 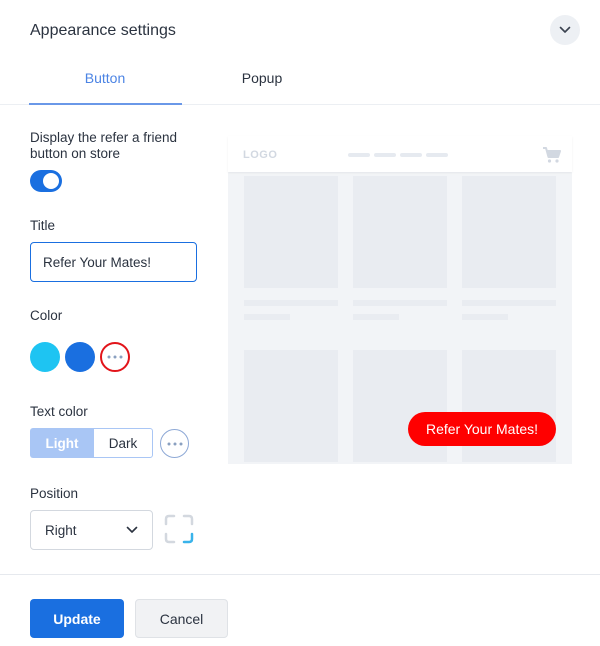 I want to click on title-input, so click(x=113, y=262).